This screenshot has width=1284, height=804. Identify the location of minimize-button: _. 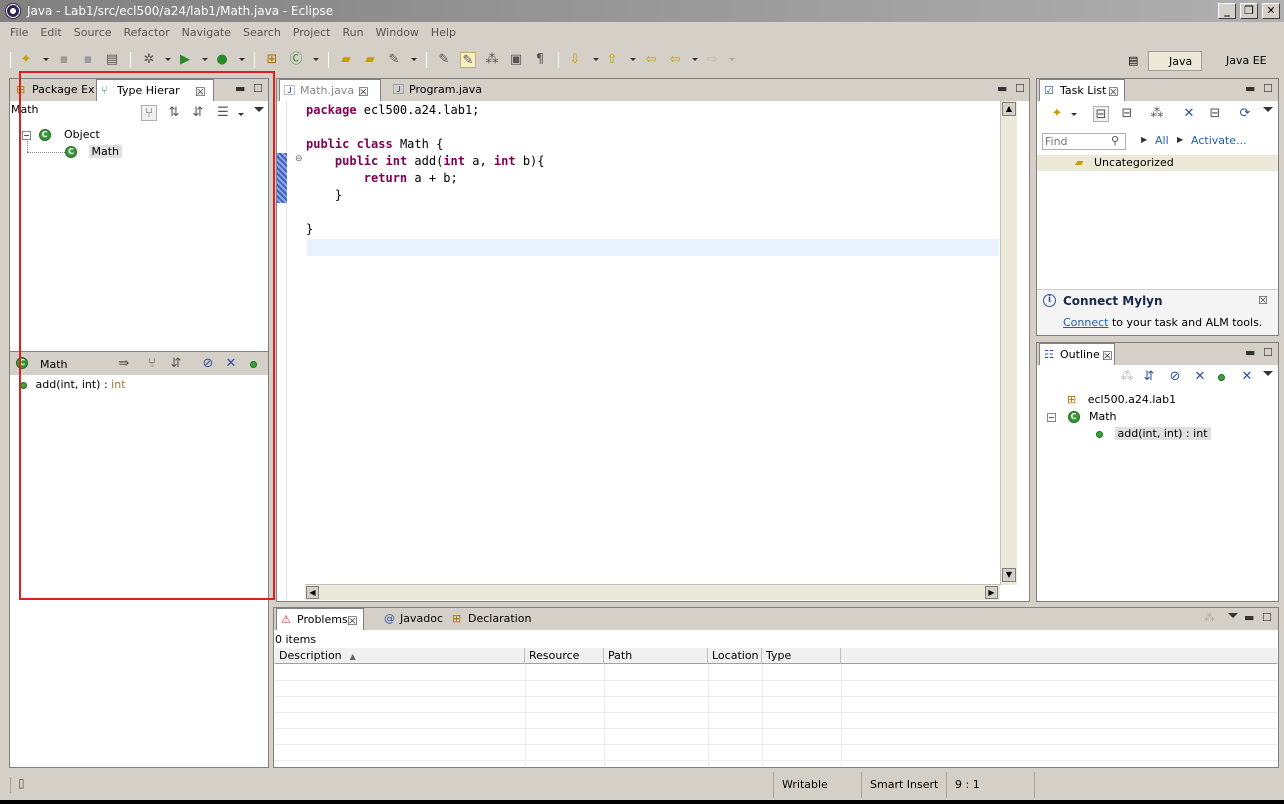
(1227, 11).